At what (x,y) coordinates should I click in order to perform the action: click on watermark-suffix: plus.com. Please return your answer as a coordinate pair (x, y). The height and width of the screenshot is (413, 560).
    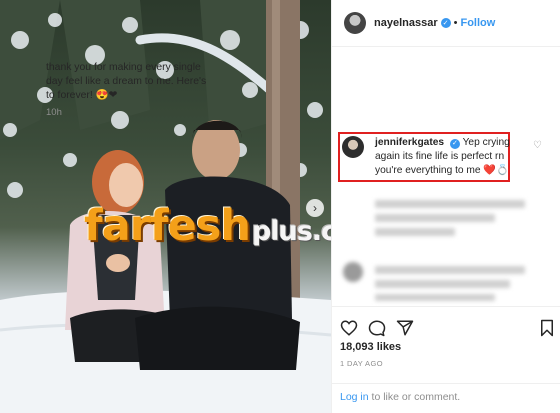
    Looking at the image, I should click on (291, 231).